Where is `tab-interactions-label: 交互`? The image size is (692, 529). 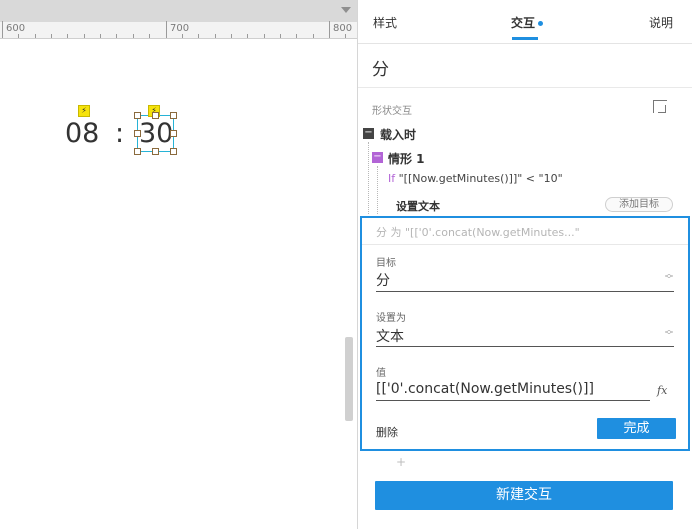 tab-interactions-label: 交互 is located at coordinates (523, 23).